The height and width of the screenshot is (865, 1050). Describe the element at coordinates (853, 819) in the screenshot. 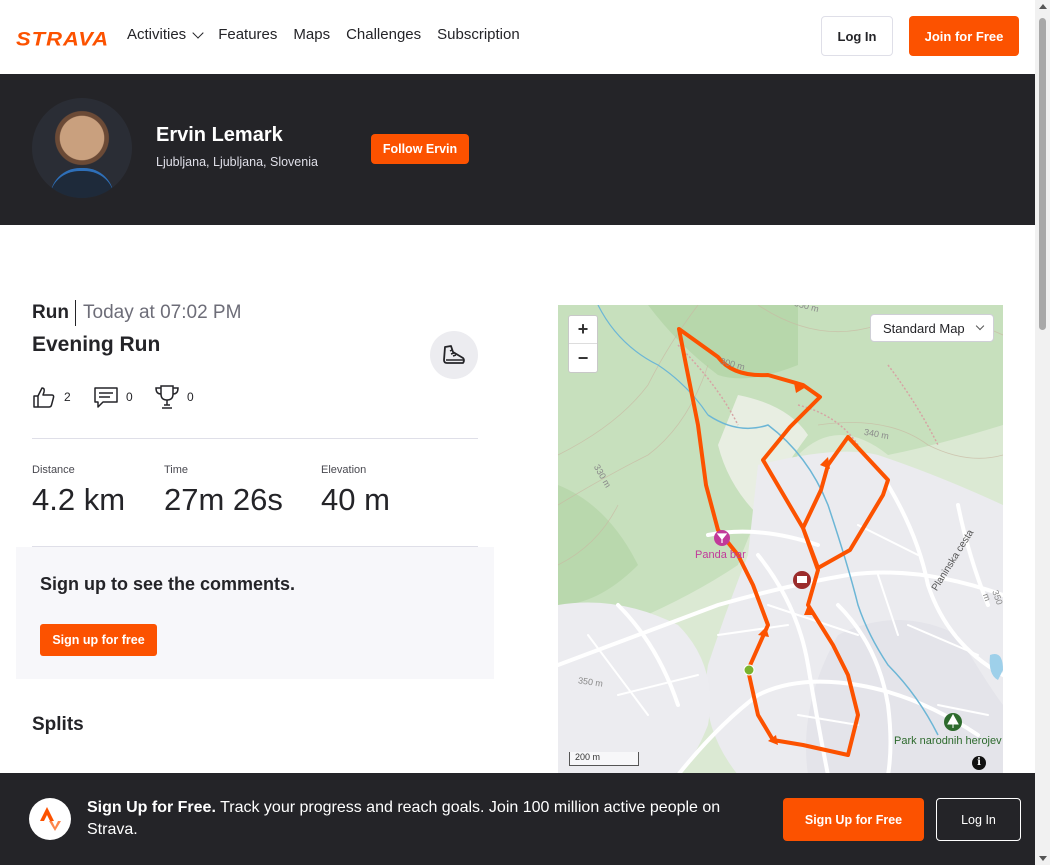

I see `banner-signup-button: Sign Up for Free` at that location.